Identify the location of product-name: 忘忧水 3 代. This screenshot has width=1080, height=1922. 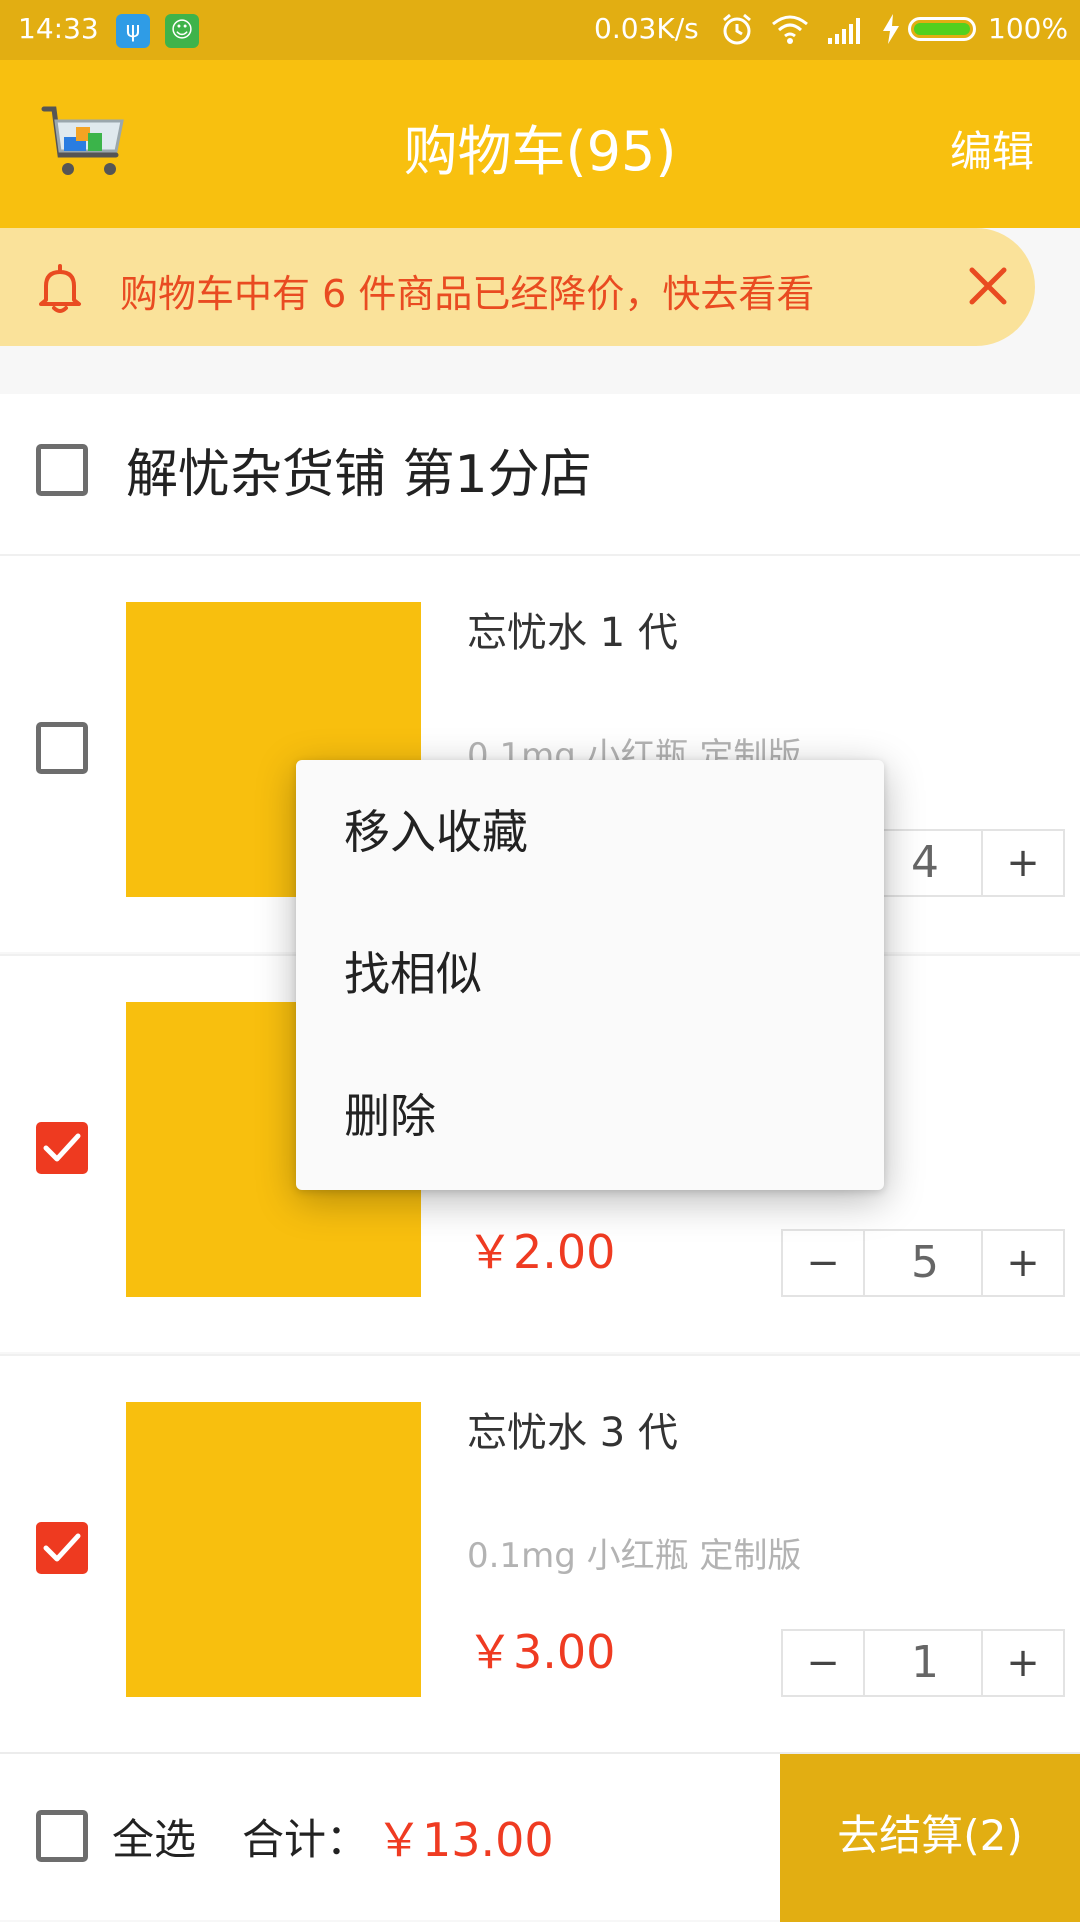
(572, 1429).